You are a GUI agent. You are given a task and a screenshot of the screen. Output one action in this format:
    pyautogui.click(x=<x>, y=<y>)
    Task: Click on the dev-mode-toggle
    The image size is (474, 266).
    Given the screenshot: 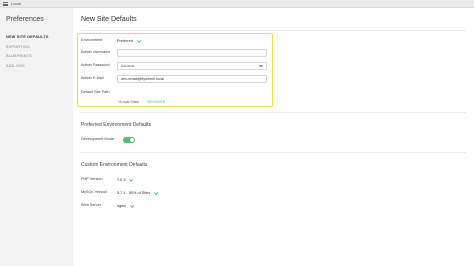 What is the action you would take?
    pyautogui.click(x=129, y=140)
    